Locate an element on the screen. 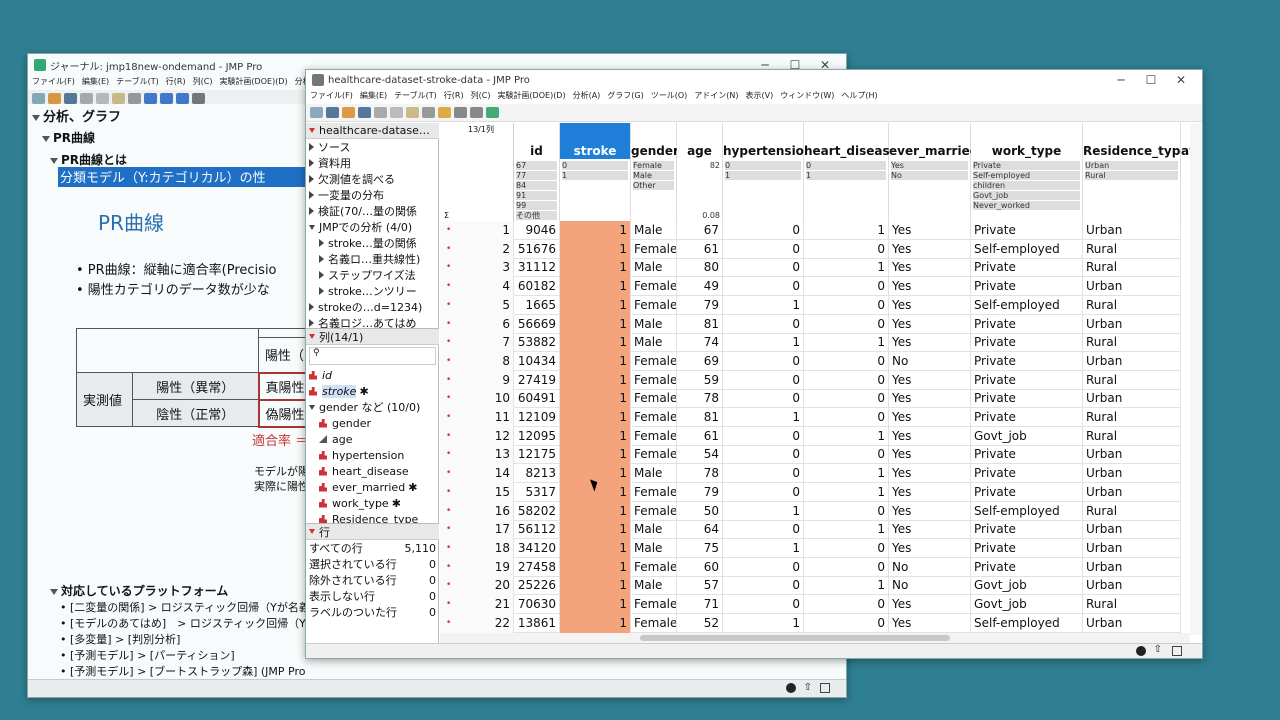  table-cell: 57 is located at coordinates (700, 586).